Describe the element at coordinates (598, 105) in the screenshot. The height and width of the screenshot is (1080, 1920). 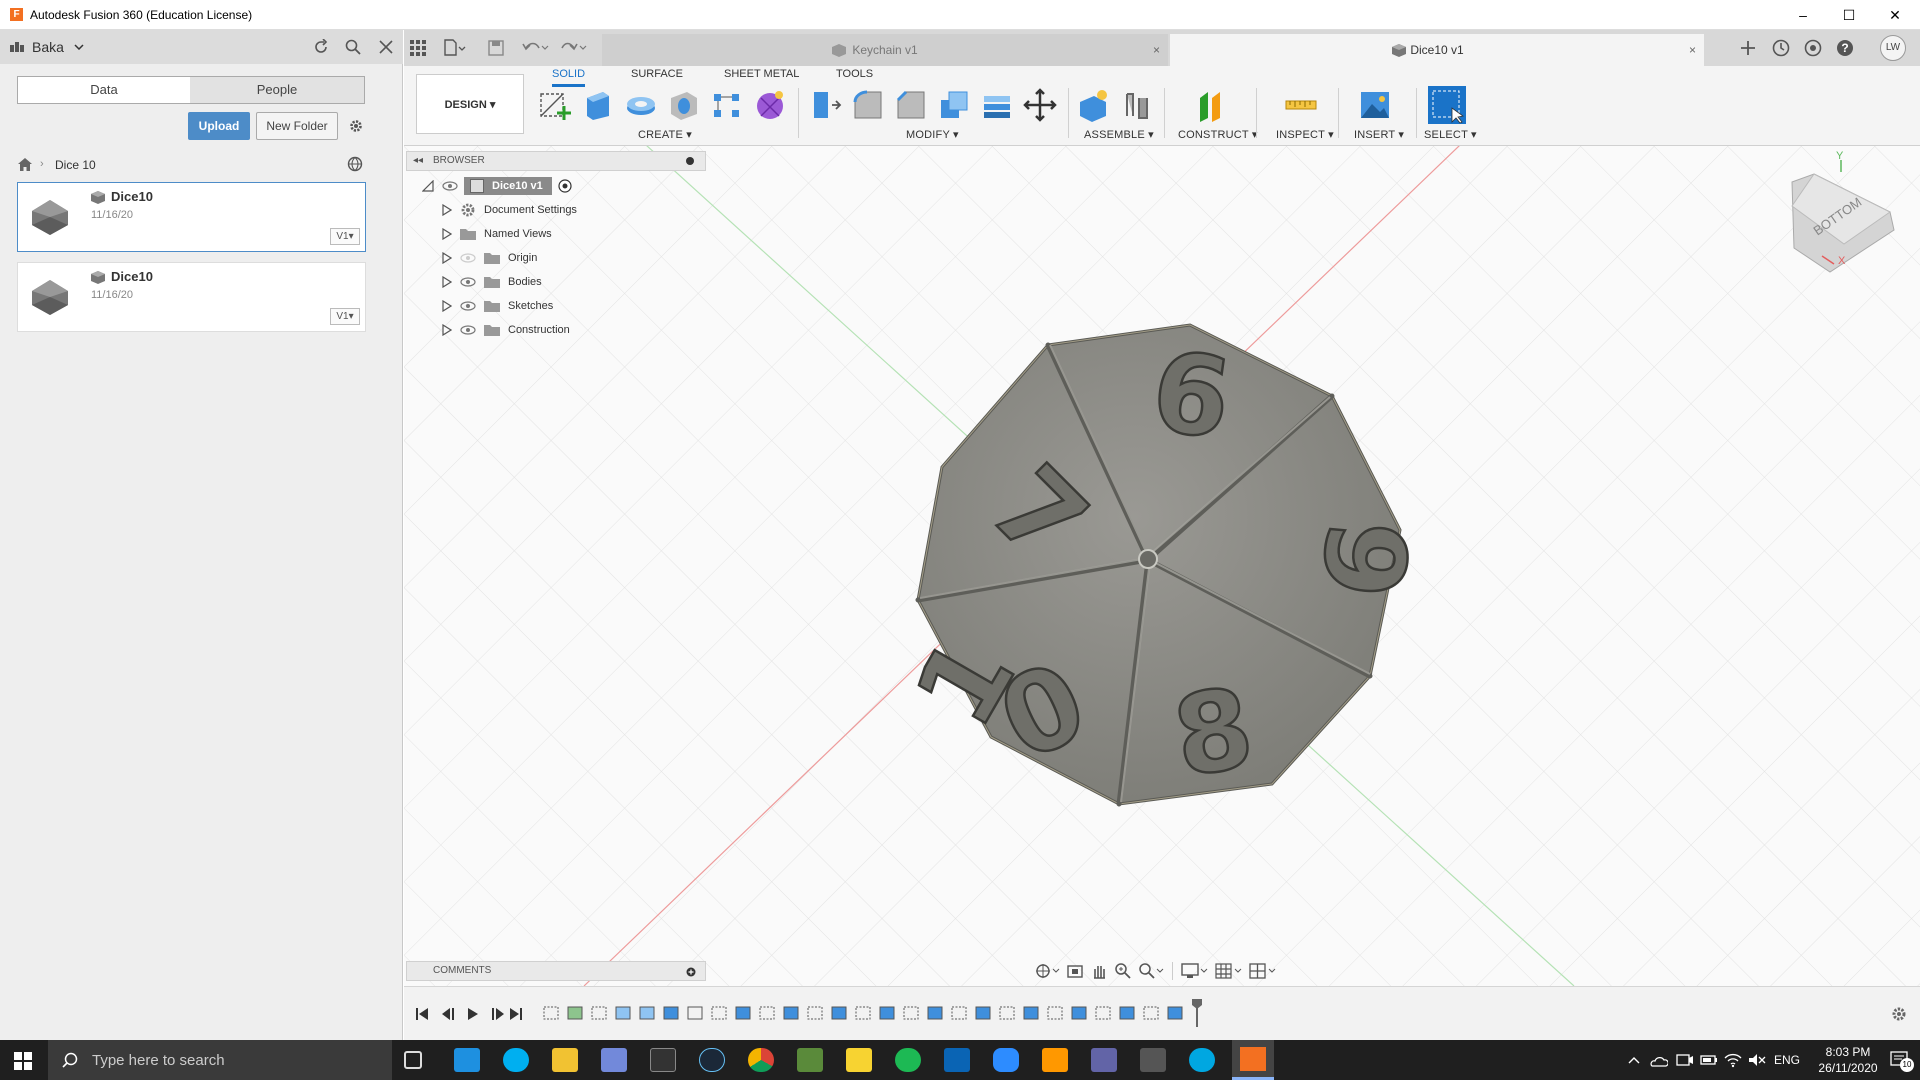
I see `extrude-icon` at that location.